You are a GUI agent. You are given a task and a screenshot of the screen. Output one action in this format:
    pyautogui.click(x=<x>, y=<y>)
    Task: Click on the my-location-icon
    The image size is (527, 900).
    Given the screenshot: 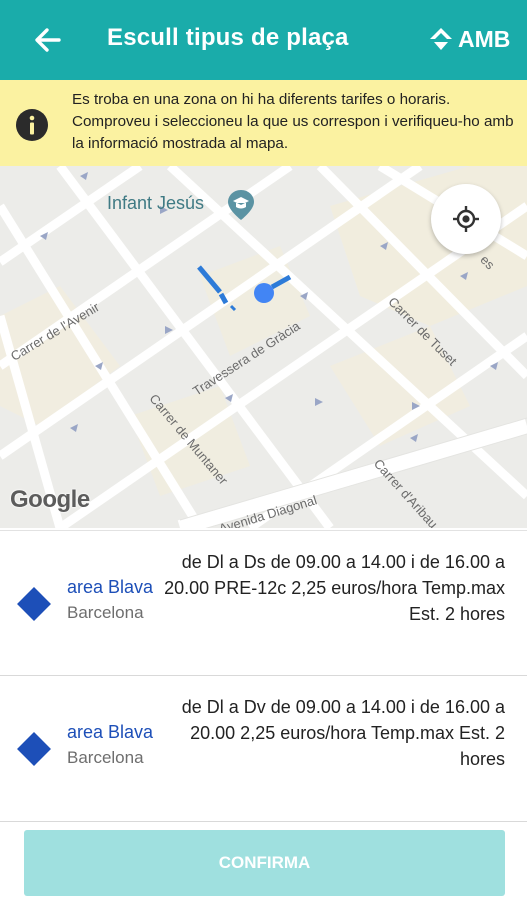 What is the action you would take?
    pyautogui.click(x=466, y=219)
    